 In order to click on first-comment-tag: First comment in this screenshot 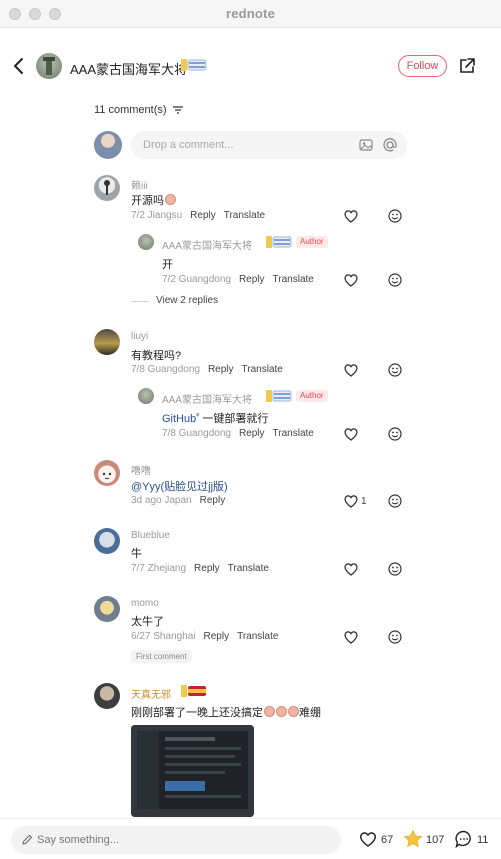, I will do `click(161, 656)`.